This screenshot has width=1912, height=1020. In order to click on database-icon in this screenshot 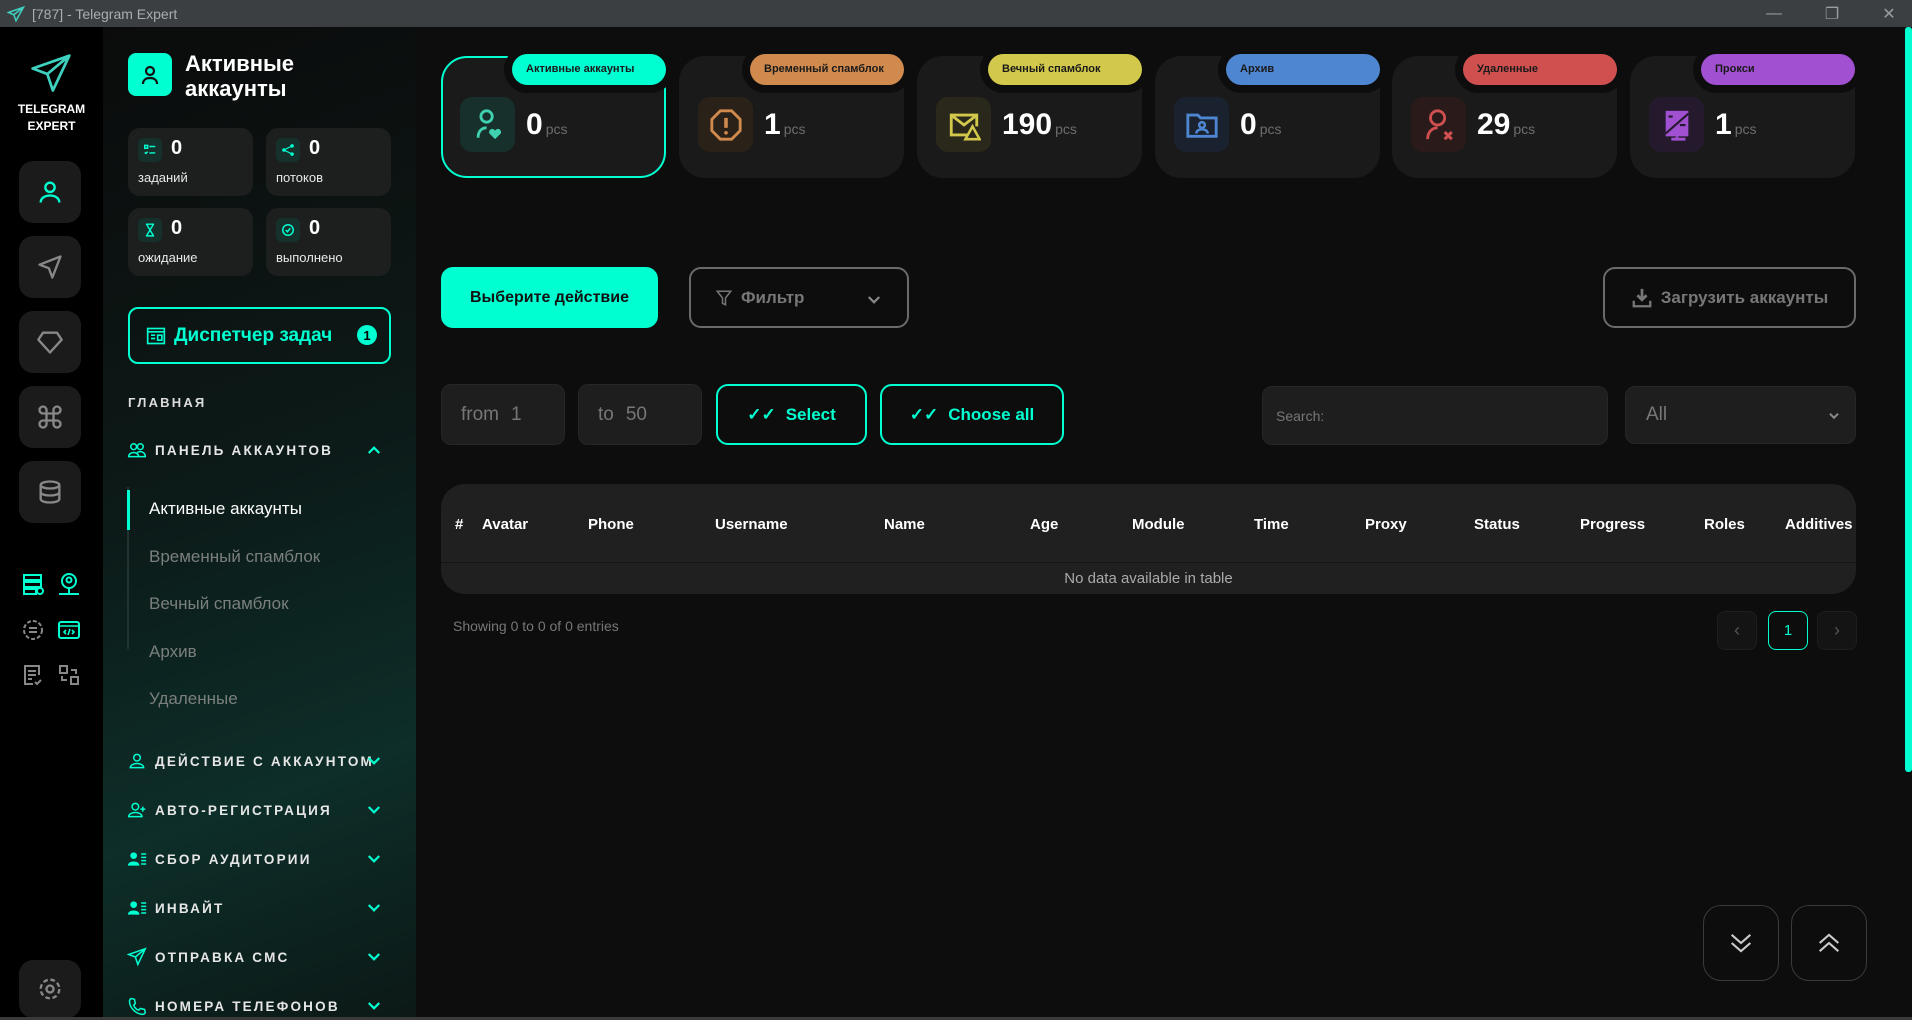, I will do `click(50, 492)`.